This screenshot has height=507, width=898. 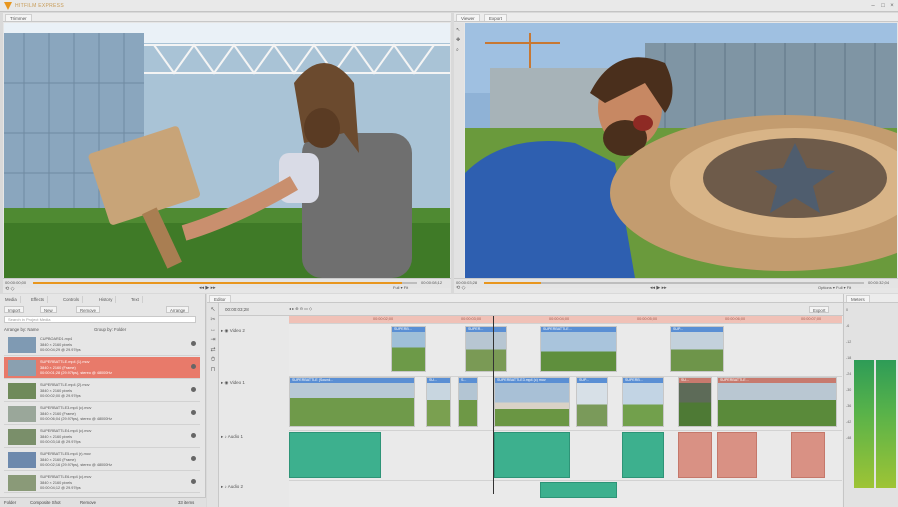 What do you see at coordinates (60, 488) in the screenshot?
I see `media-item-duration: 00:00:04;12 @ 29.97fps` at bounding box center [60, 488].